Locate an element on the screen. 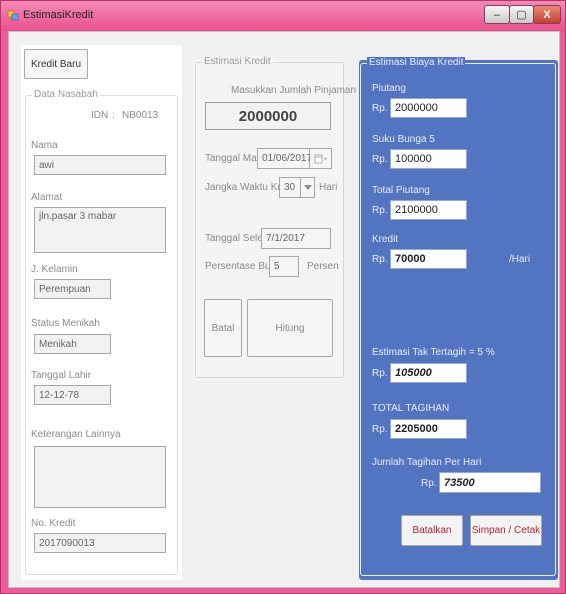 This screenshot has height=594, width=566. amount-prompt: Masukkan Jumlah Pinjaman is located at coordinates (294, 90).